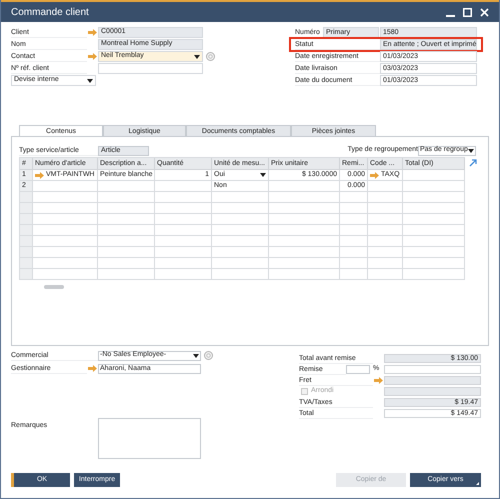 Image resolution: width=500 pixels, height=499 pixels. Describe the element at coordinates (484, 12) in the screenshot. I see `close-icon` at that location.